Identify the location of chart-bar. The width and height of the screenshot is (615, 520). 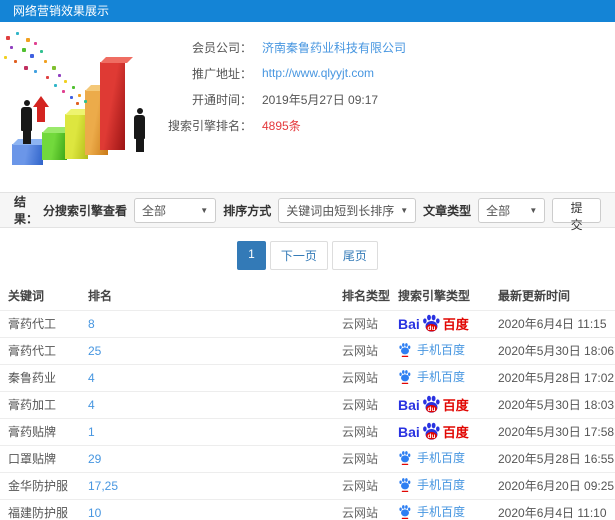
(116, 103).